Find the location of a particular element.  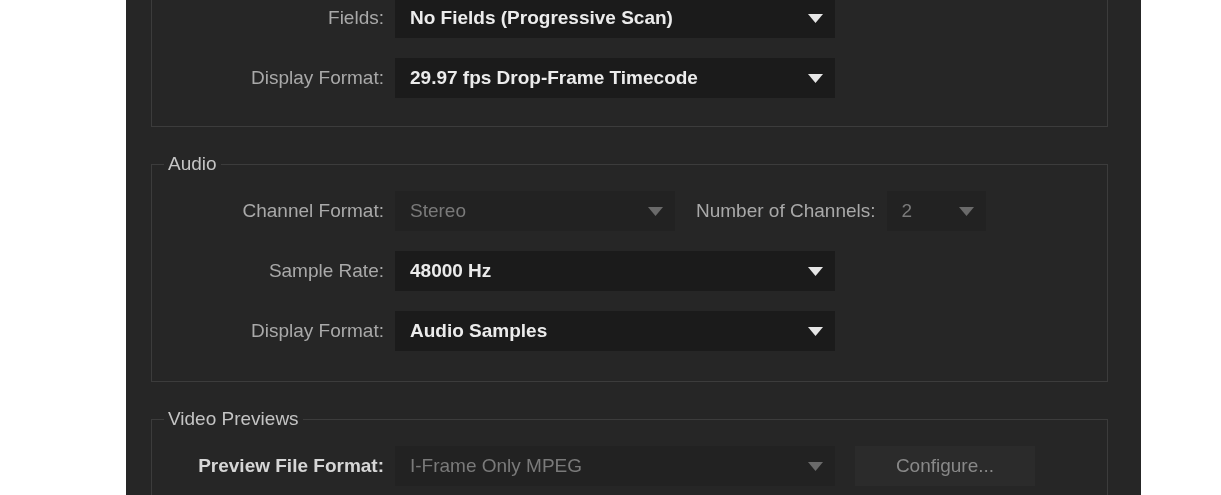

dropdown: 29.97 fps Drop-Frame Timecode is located at coordinates (615, 78).